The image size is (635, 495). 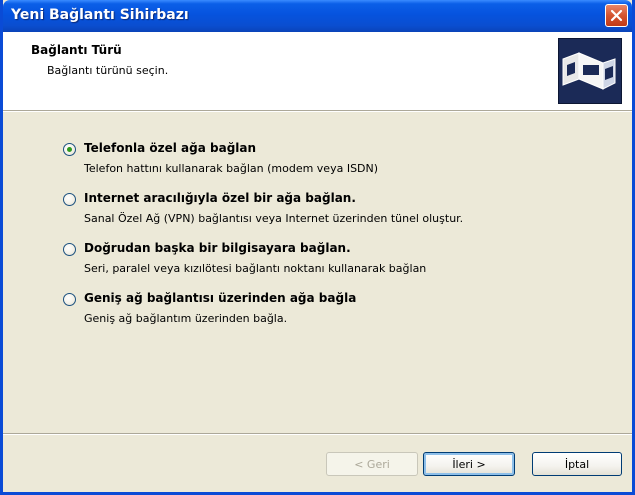 I want to click on button-area-separator, so click(x=317, y=434).